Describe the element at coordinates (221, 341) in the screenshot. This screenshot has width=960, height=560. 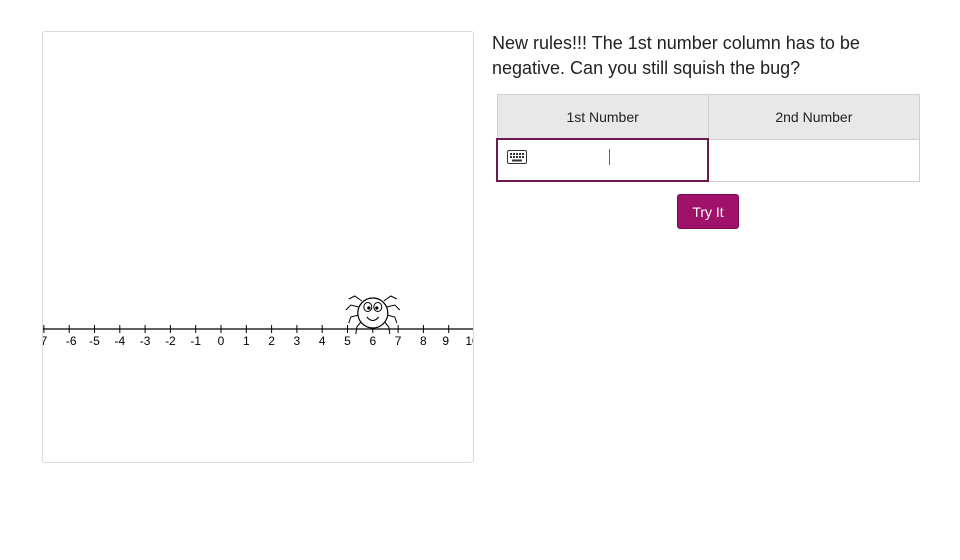
I see `tick-label: 0` at that location.